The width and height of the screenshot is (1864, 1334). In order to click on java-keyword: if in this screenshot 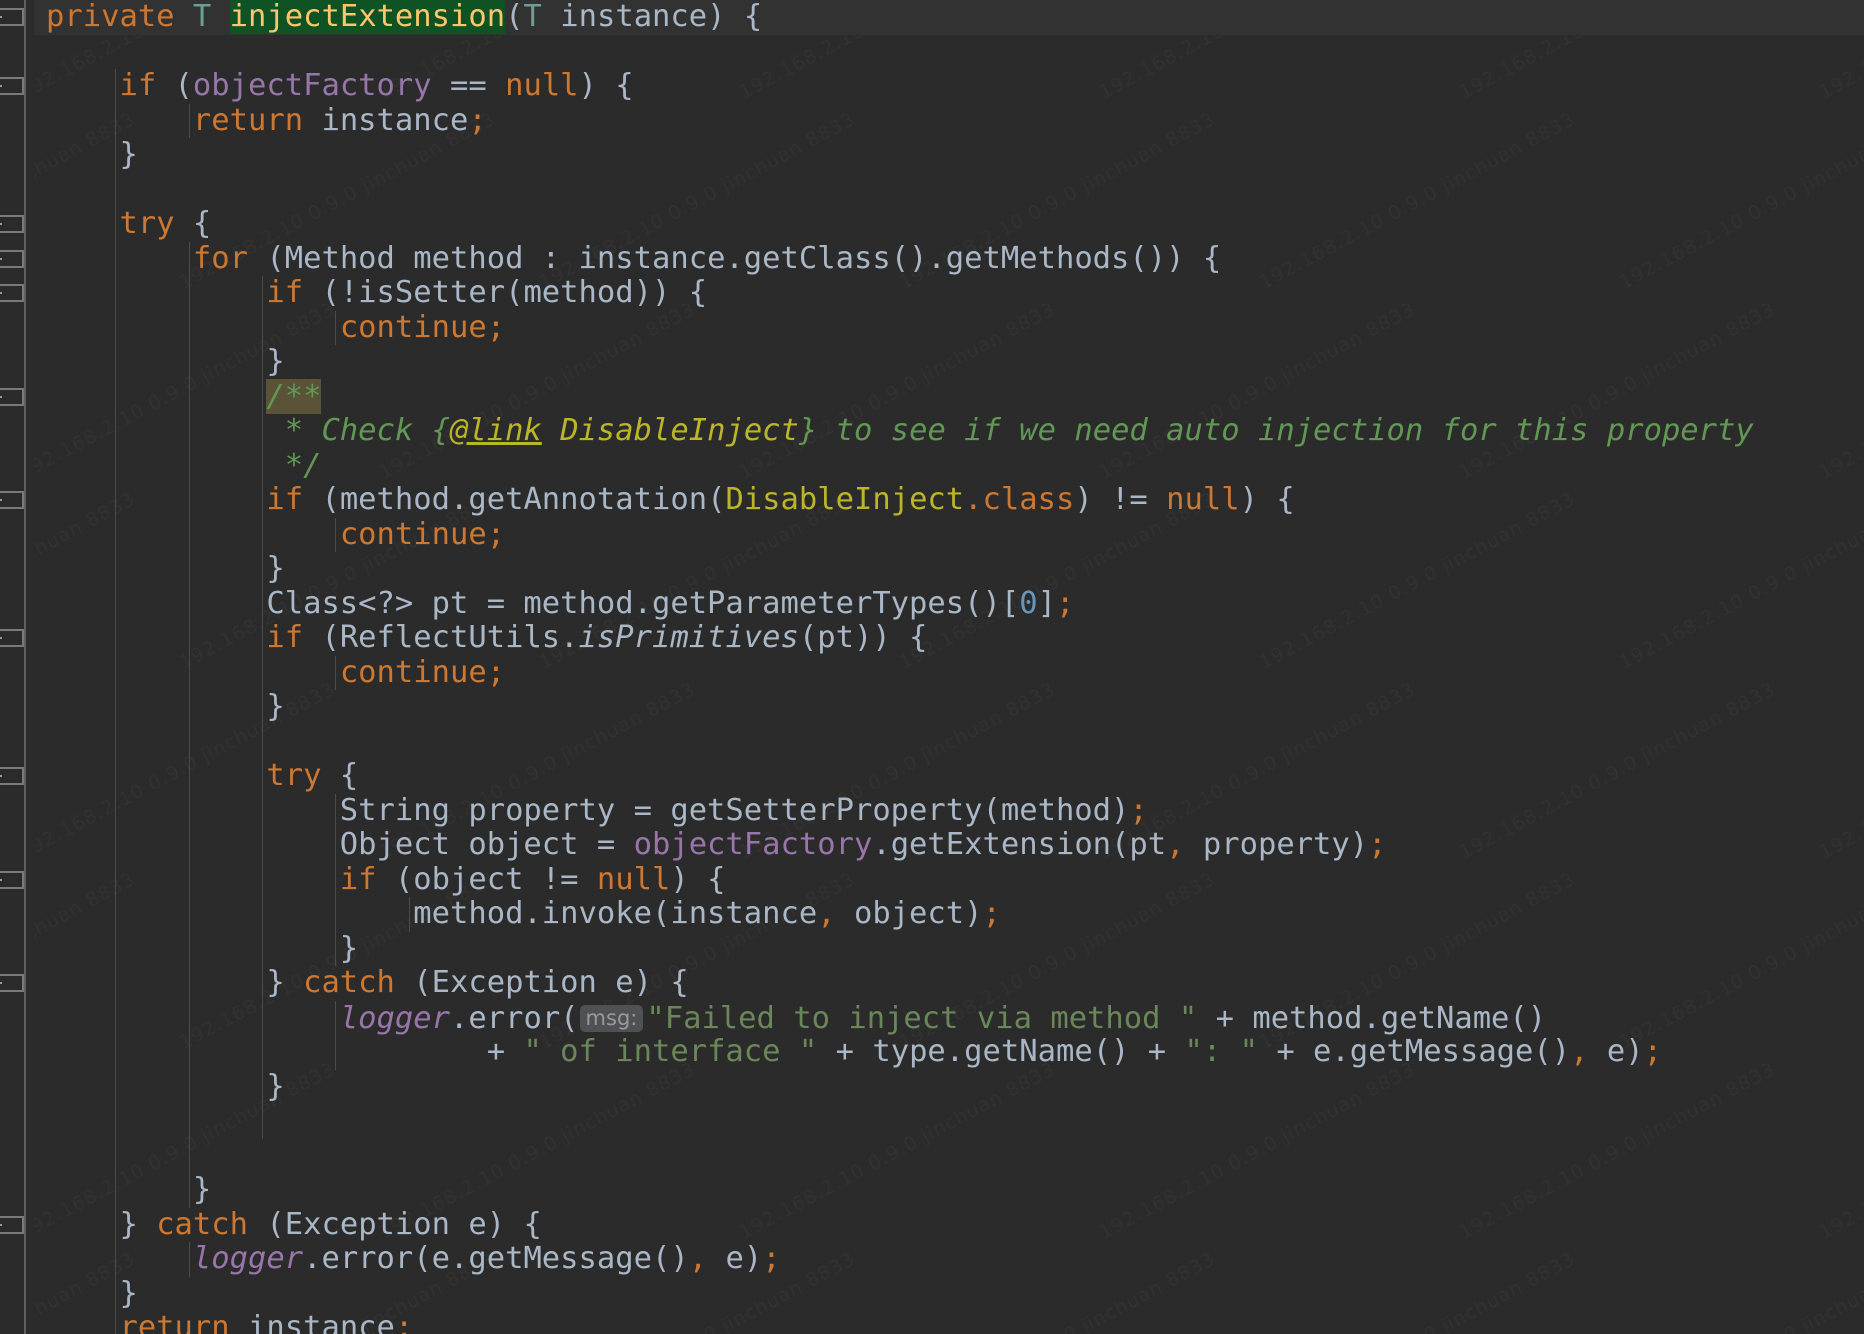, I will do `click(285, 637)`.